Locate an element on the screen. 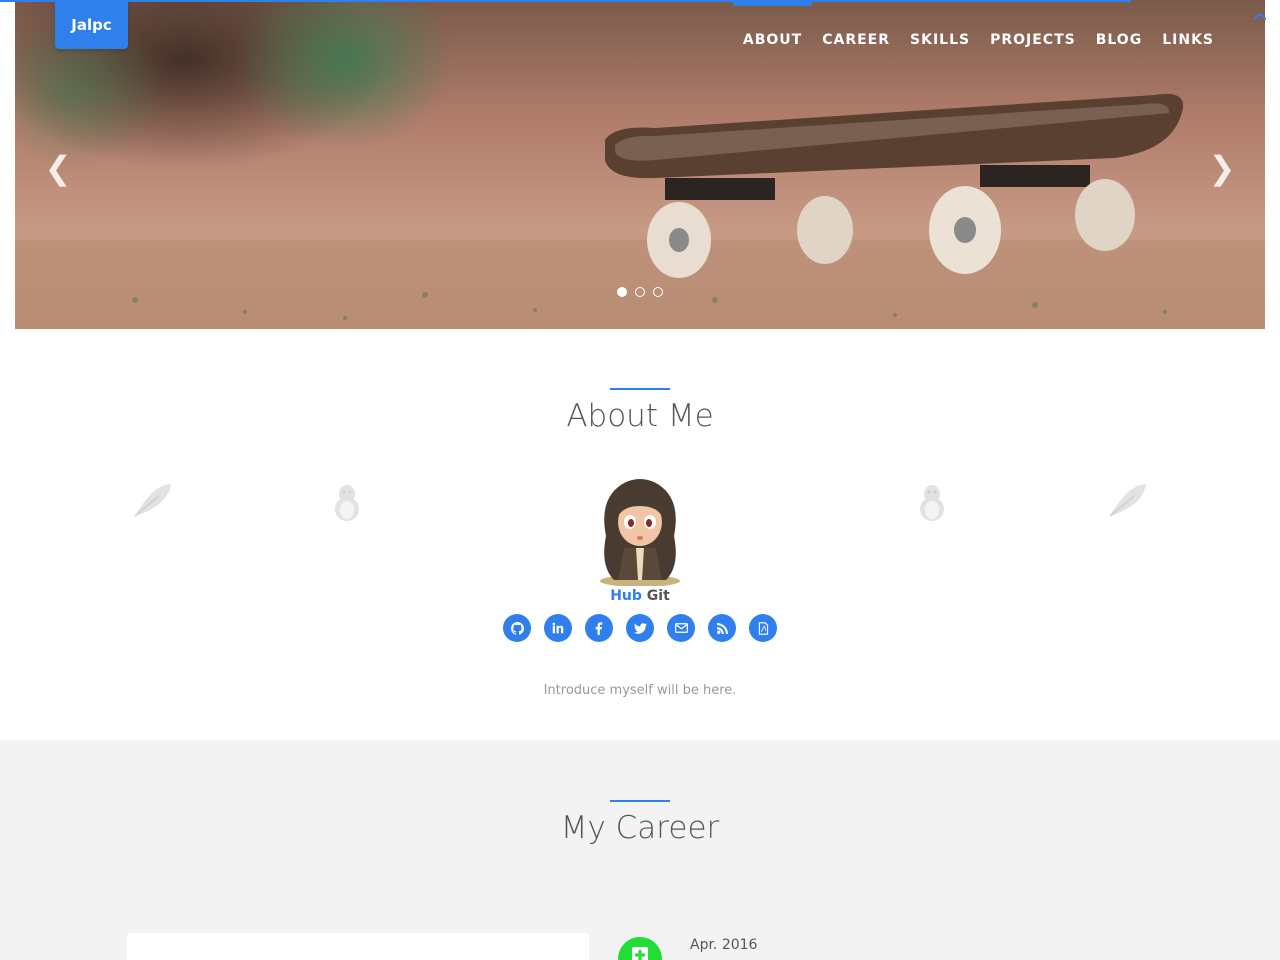 Image resolution: width=1280 pixels, height=960 pixels. facebook-icon is located at coordinates (599, 628).